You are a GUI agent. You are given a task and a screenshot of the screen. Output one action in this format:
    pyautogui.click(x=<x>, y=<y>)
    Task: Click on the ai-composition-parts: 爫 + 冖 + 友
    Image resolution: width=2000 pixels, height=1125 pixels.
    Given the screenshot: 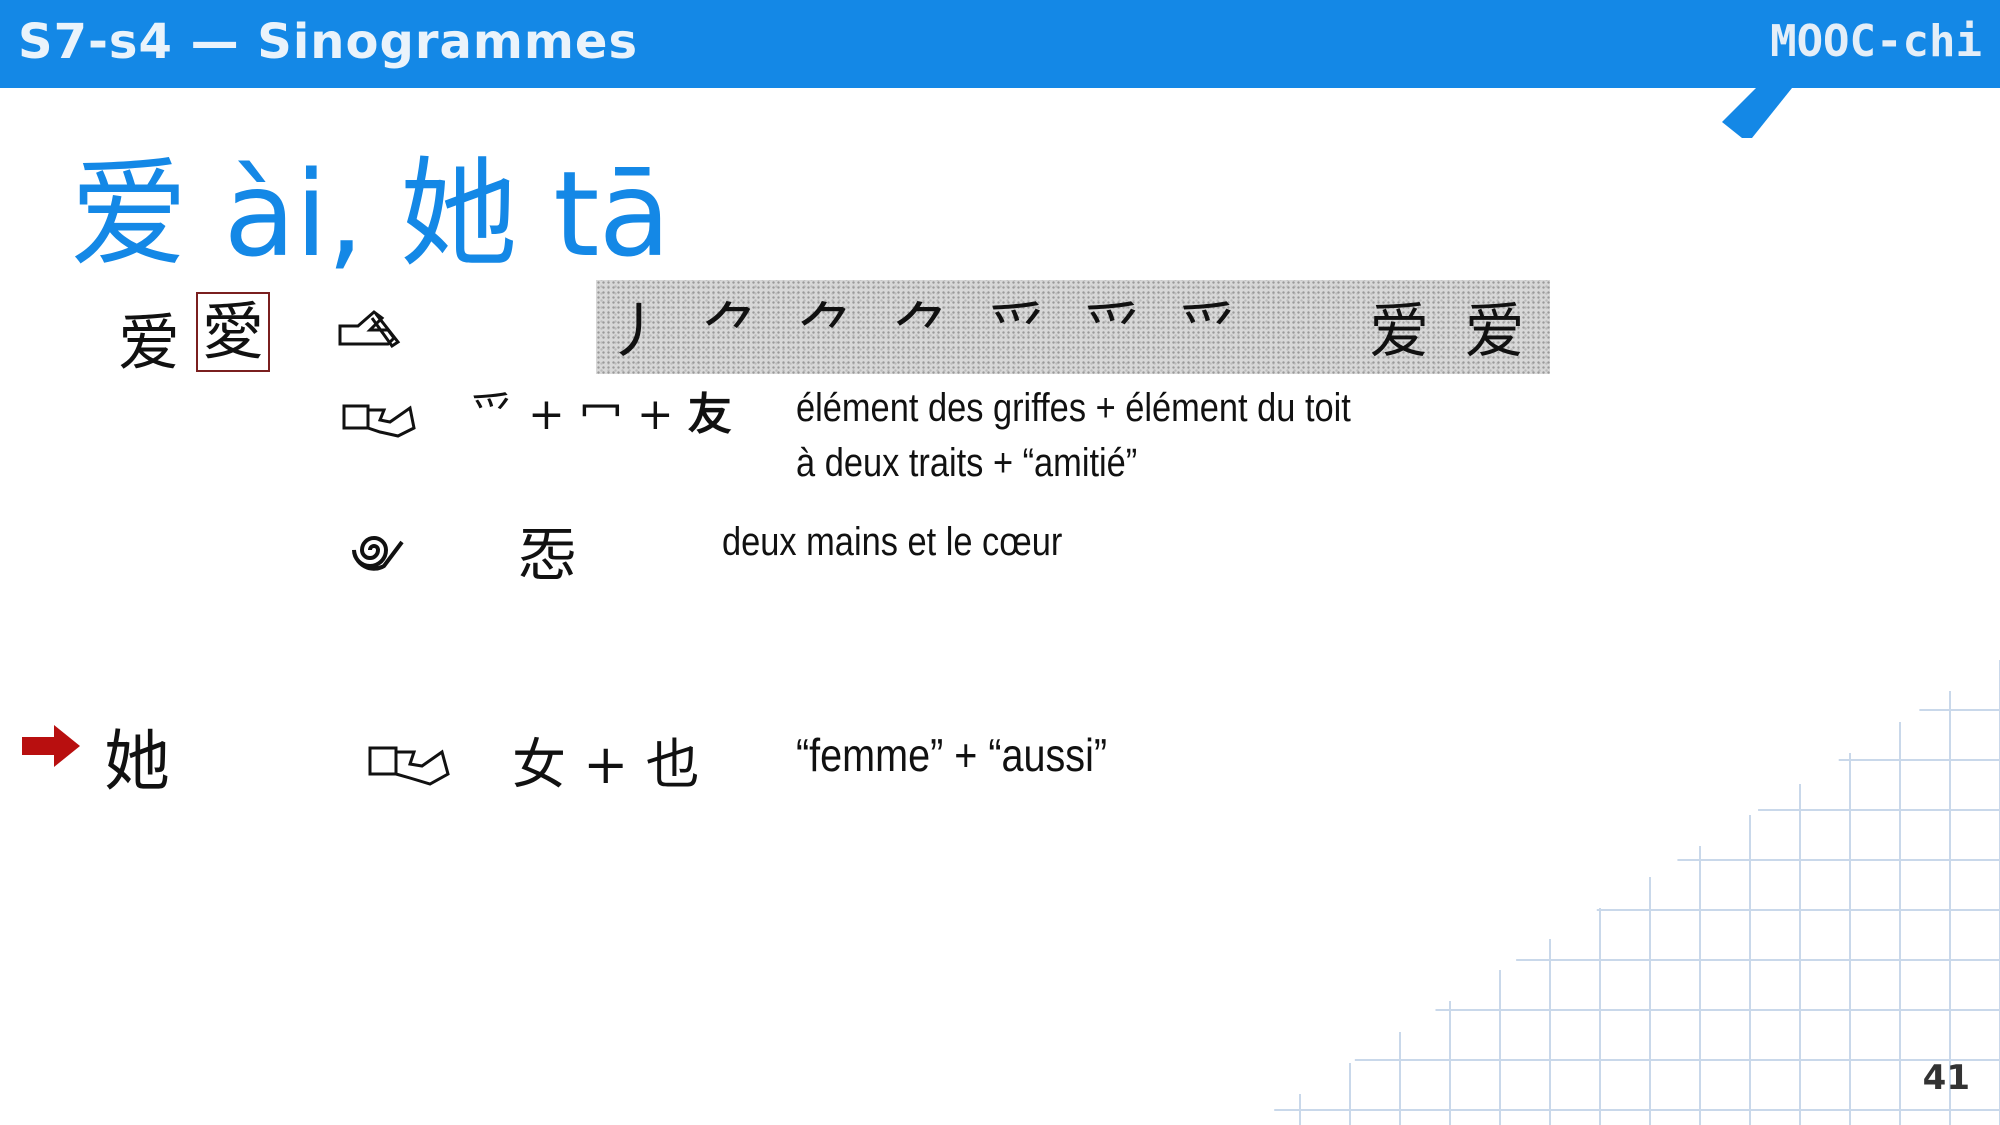 What is the action you would take?
    pyautogui.click(x=601, y=410)
    